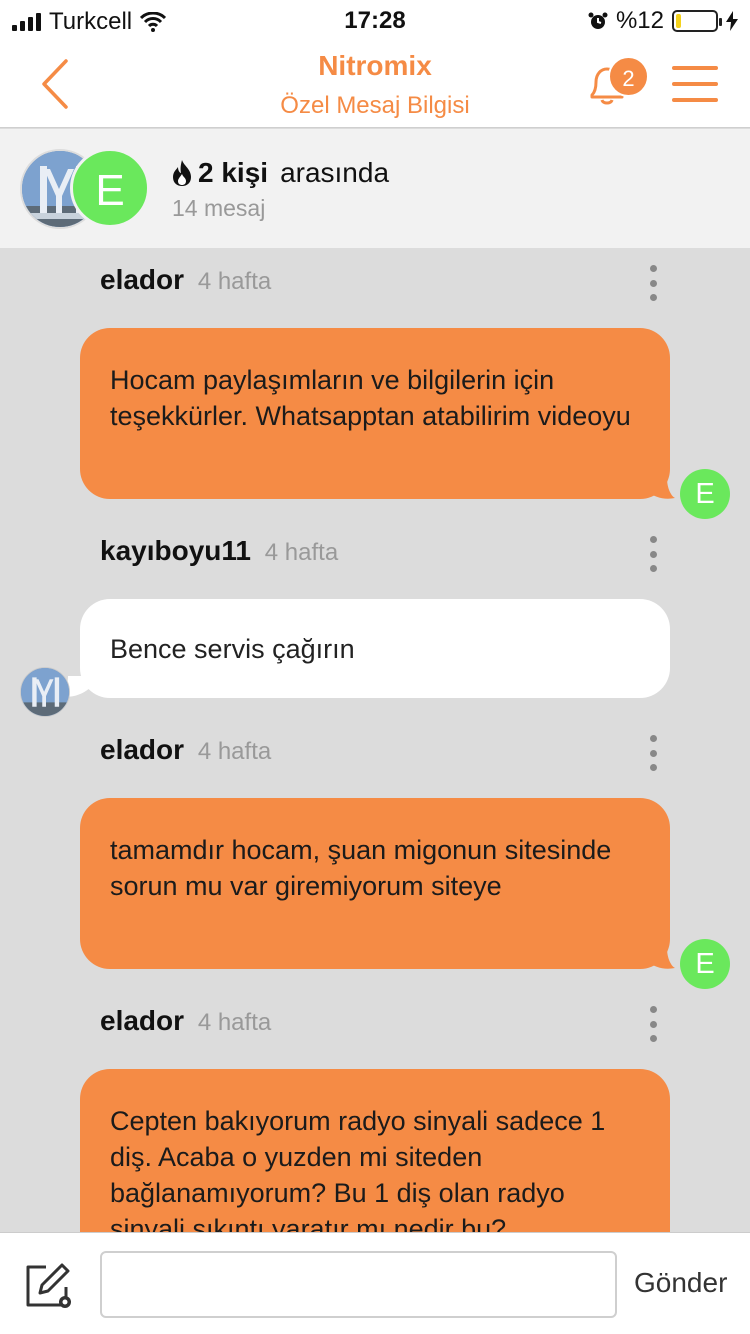  I want to click on hamburger-menu-icon, so click(695, 84).